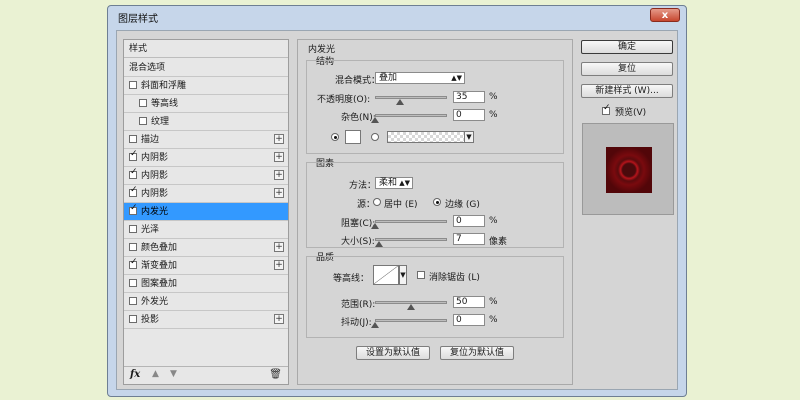 The width and height of the screenshot is (800, 400). I want to click on blend-mode-select: 叠加 ▲▼, so click(420, 78).